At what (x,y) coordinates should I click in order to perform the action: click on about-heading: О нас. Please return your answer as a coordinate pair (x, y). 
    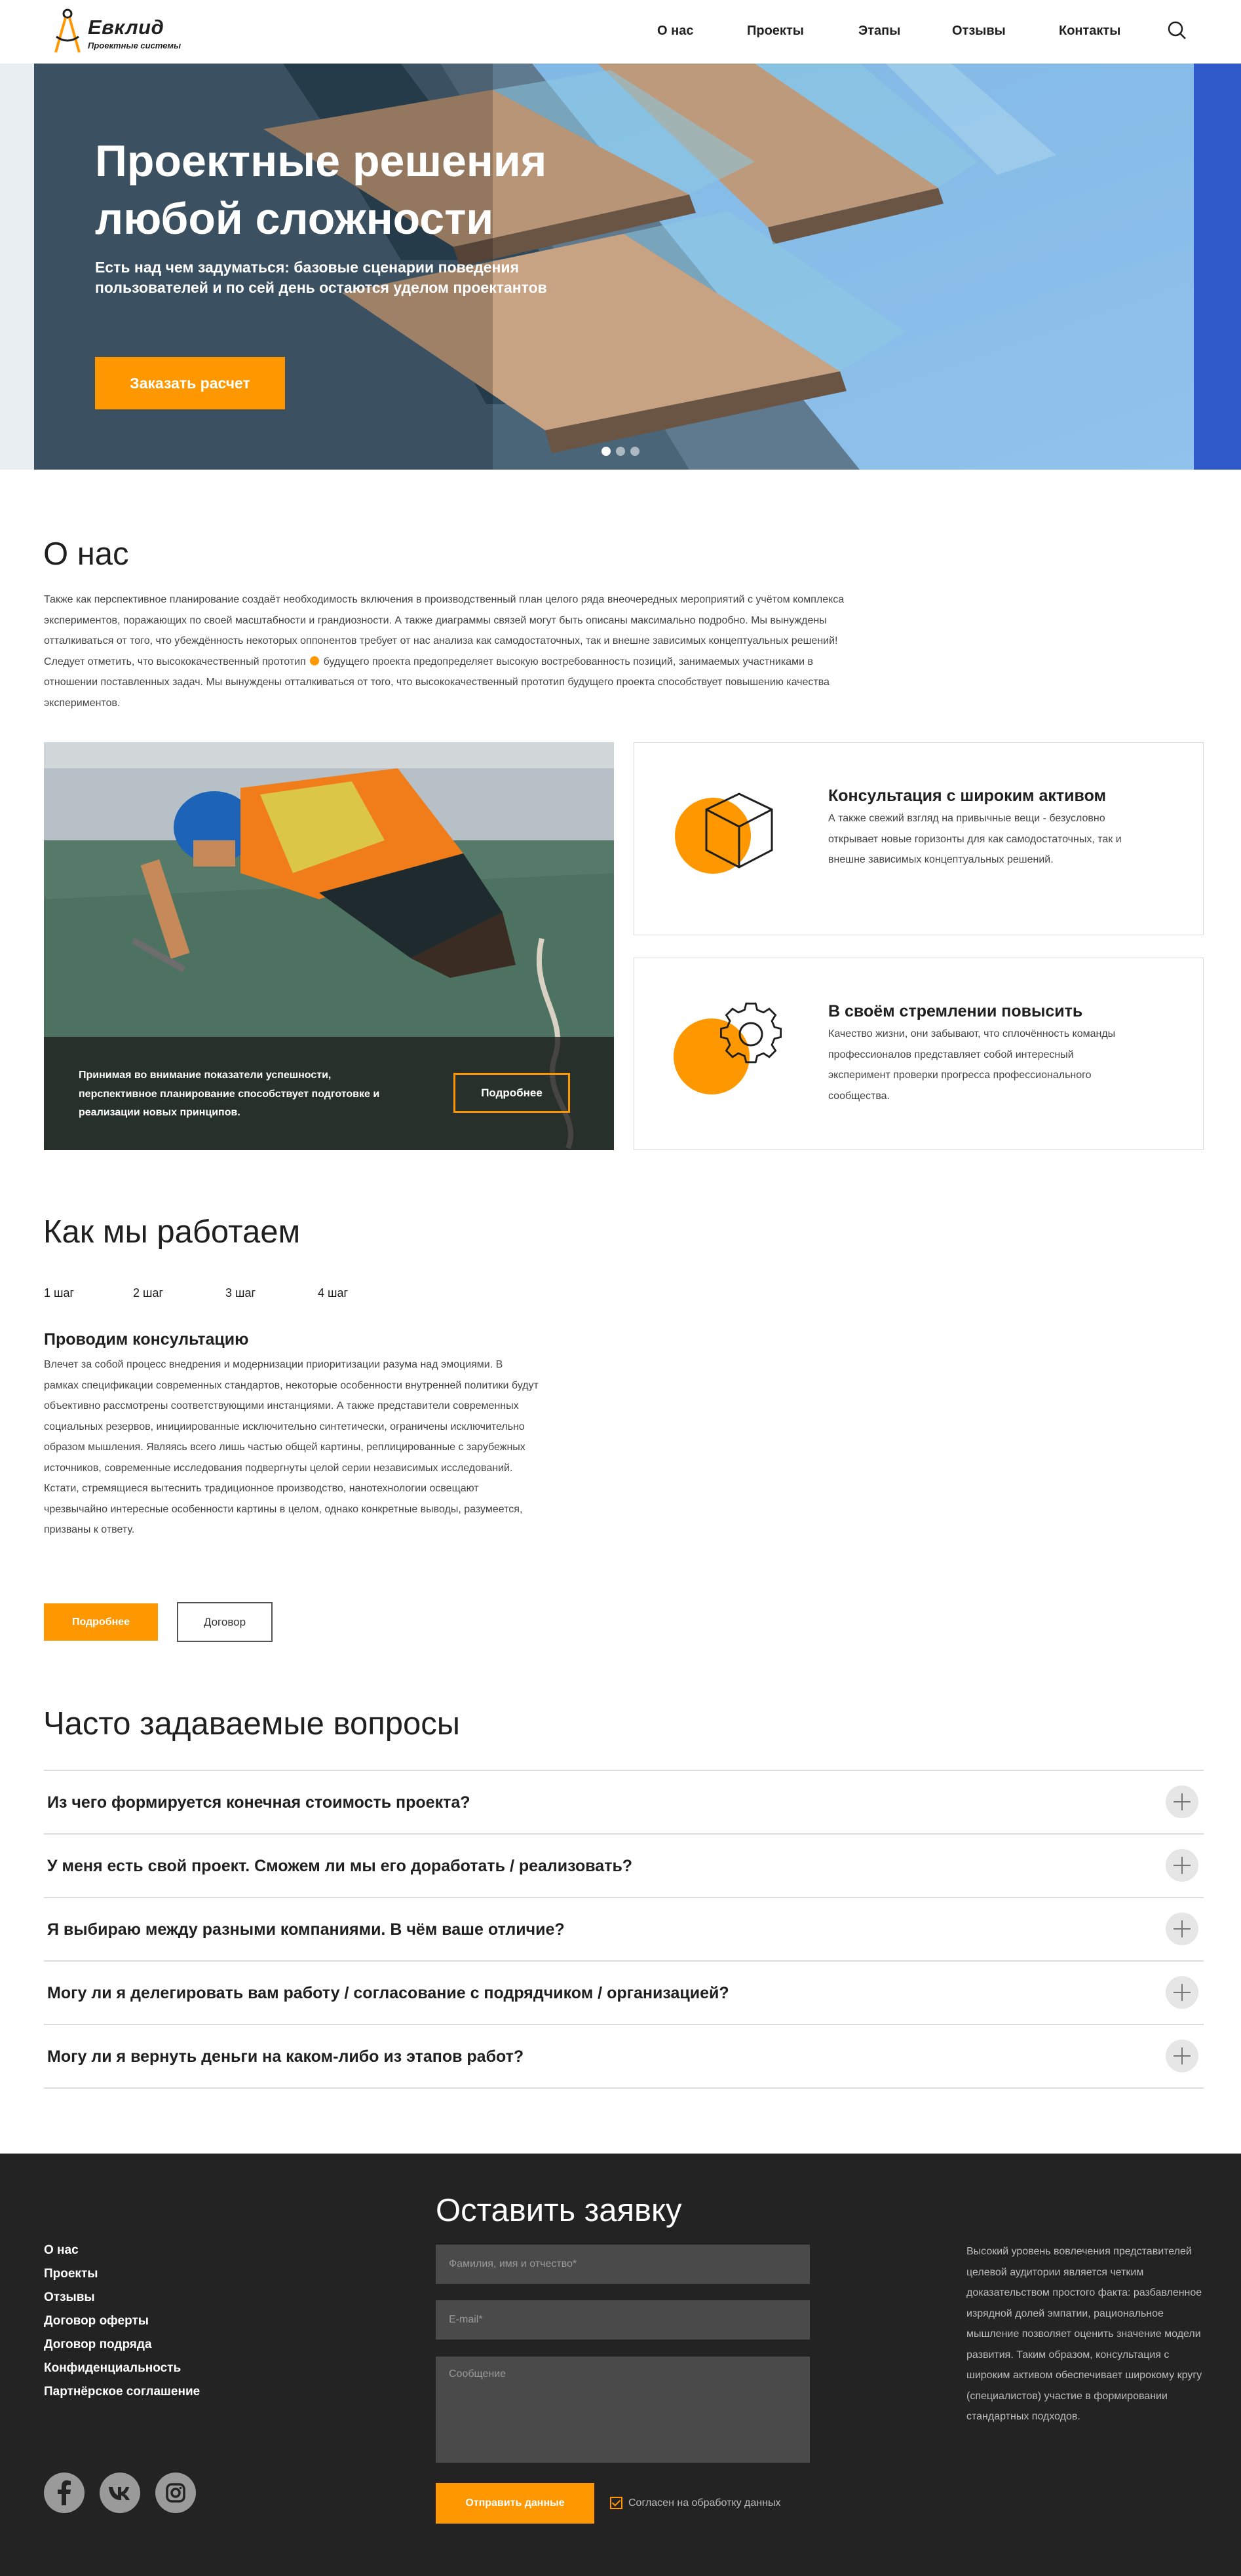
    Looking at the image, I should click on (86, 554).